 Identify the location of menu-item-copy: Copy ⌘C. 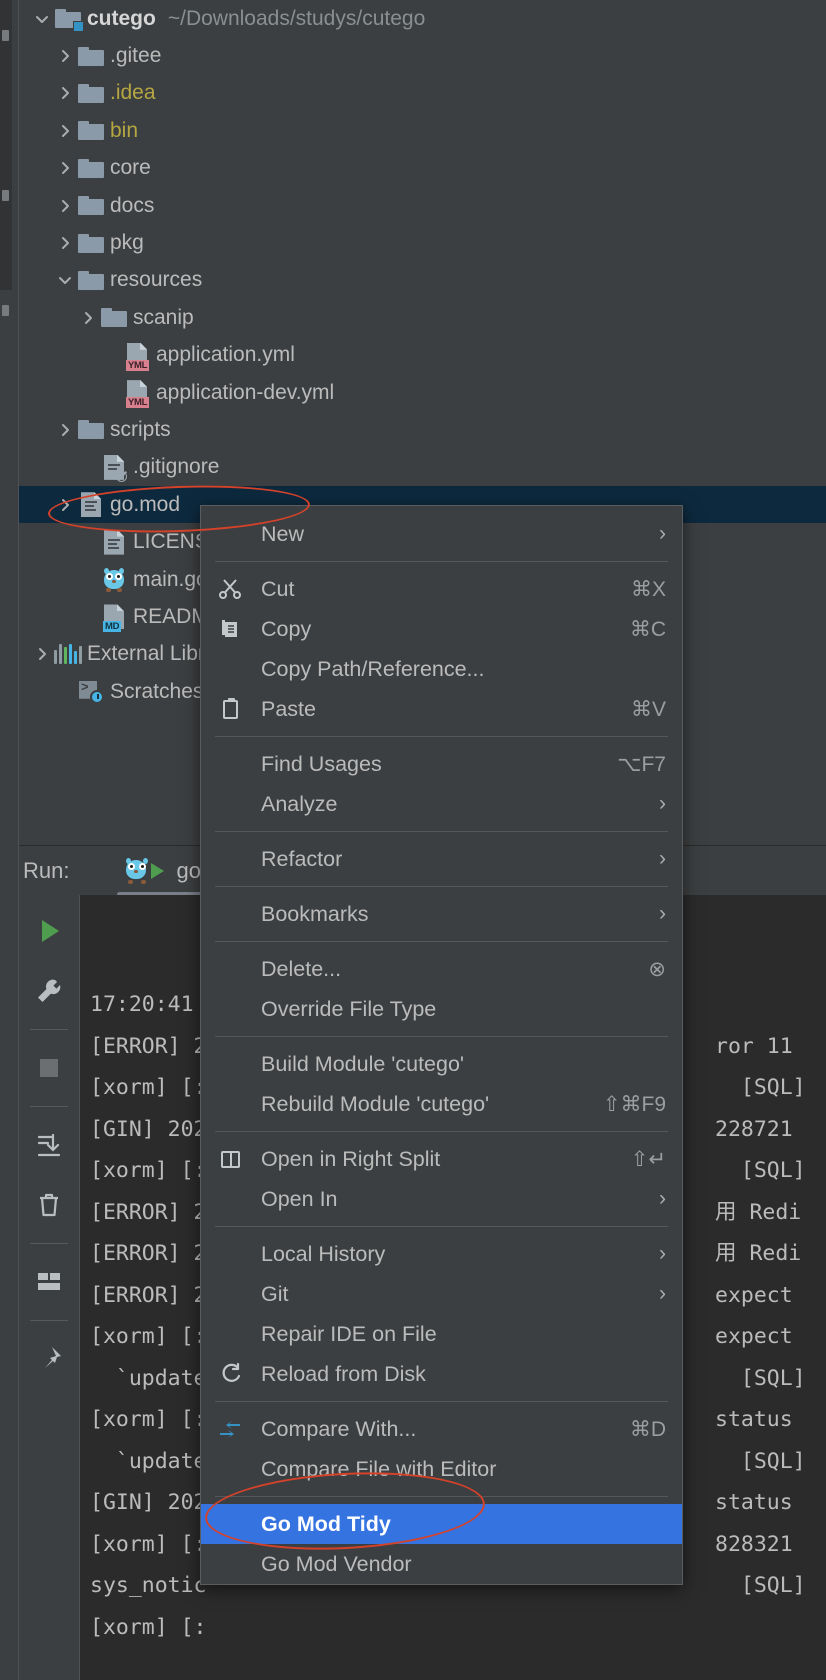
(441, 629).